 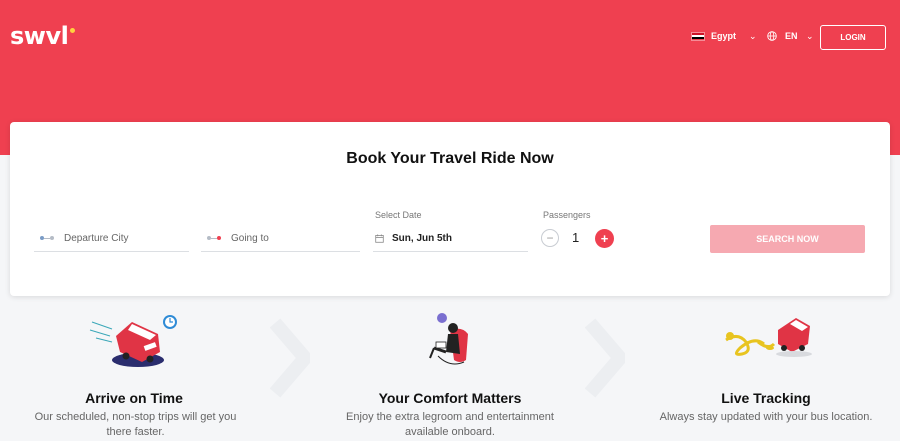 What do you see at coordinates (250, 238) in the screenshot?
I see `destination-placeholder: Going to` at bounding box center [250, 238].